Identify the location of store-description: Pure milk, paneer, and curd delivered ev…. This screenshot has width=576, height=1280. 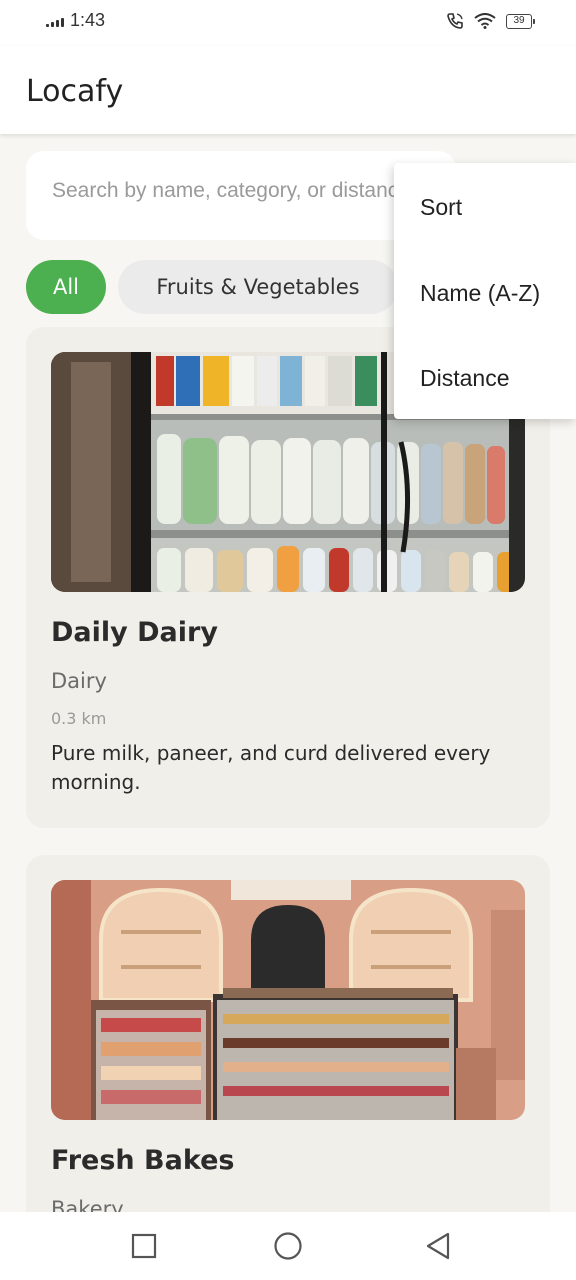
(271, 767).